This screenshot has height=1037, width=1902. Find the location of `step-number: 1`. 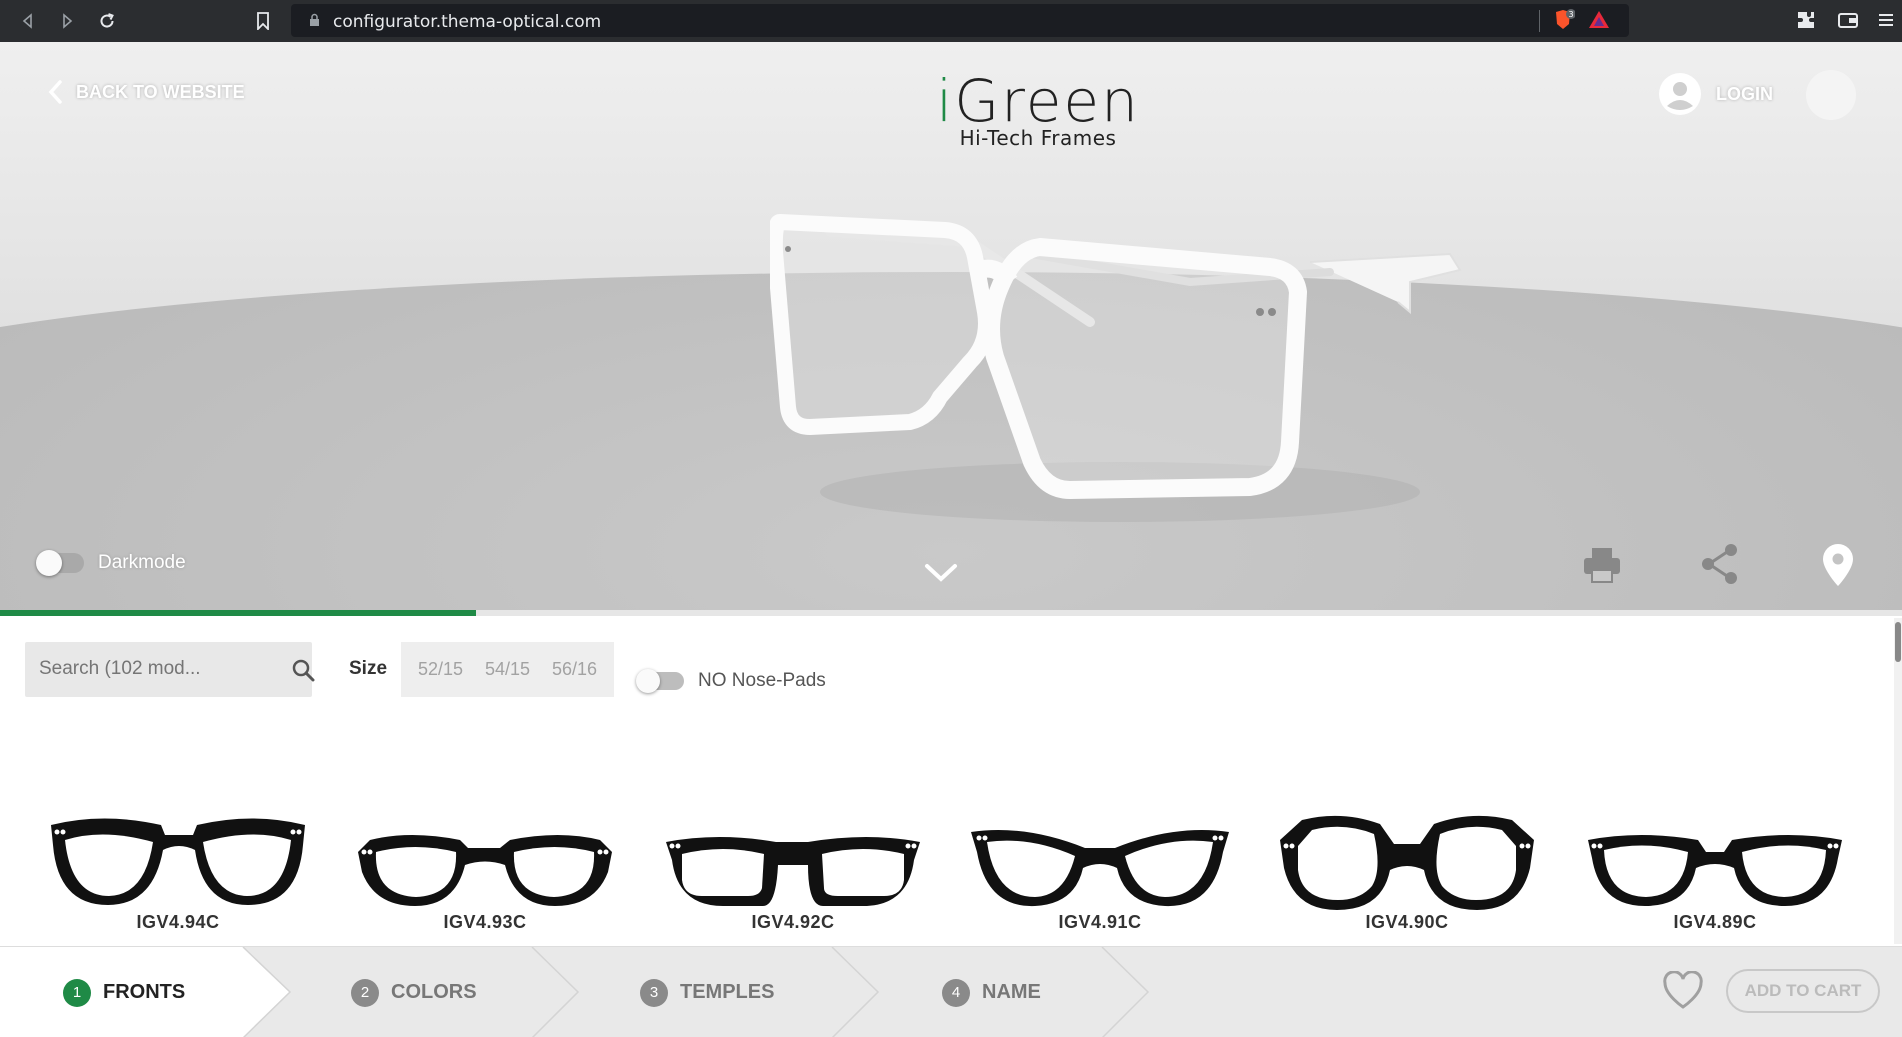

step-number: 1 is located at coordinates (77, 992).